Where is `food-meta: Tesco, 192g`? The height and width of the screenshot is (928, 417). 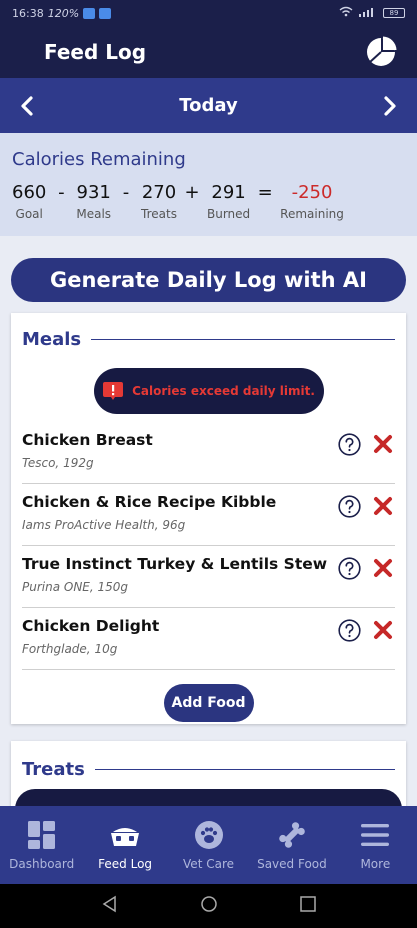
food-meta: Tesco, 192g is located at coordinates (208, 463).